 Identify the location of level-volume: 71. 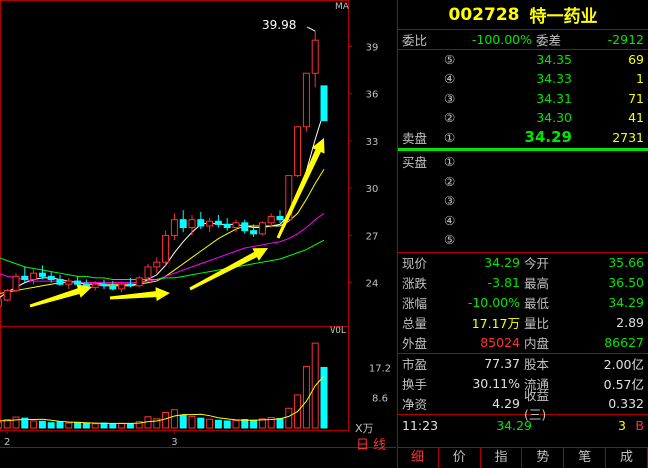
(636, 98).